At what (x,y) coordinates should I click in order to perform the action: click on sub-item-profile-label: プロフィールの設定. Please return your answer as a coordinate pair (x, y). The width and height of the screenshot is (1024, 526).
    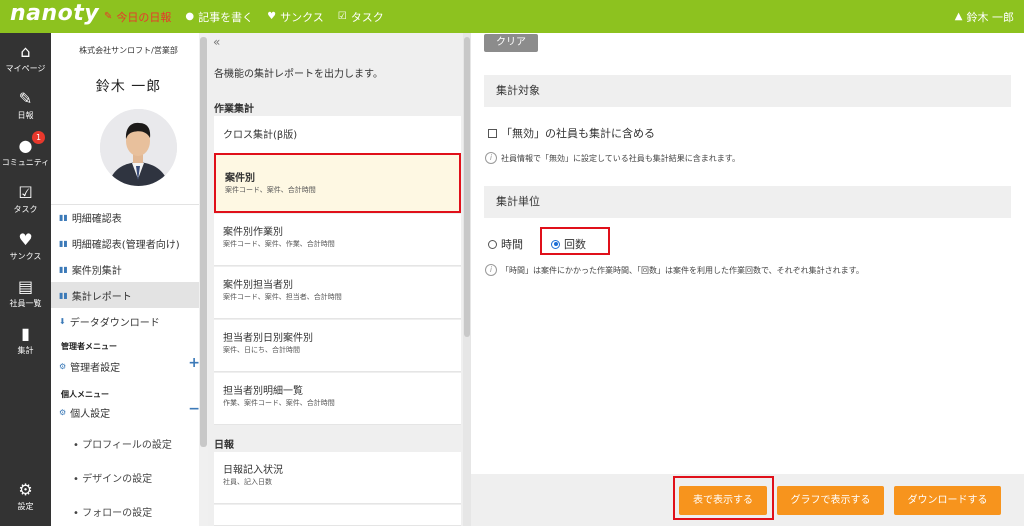
    Looking at the image, I should click on (127, 445).